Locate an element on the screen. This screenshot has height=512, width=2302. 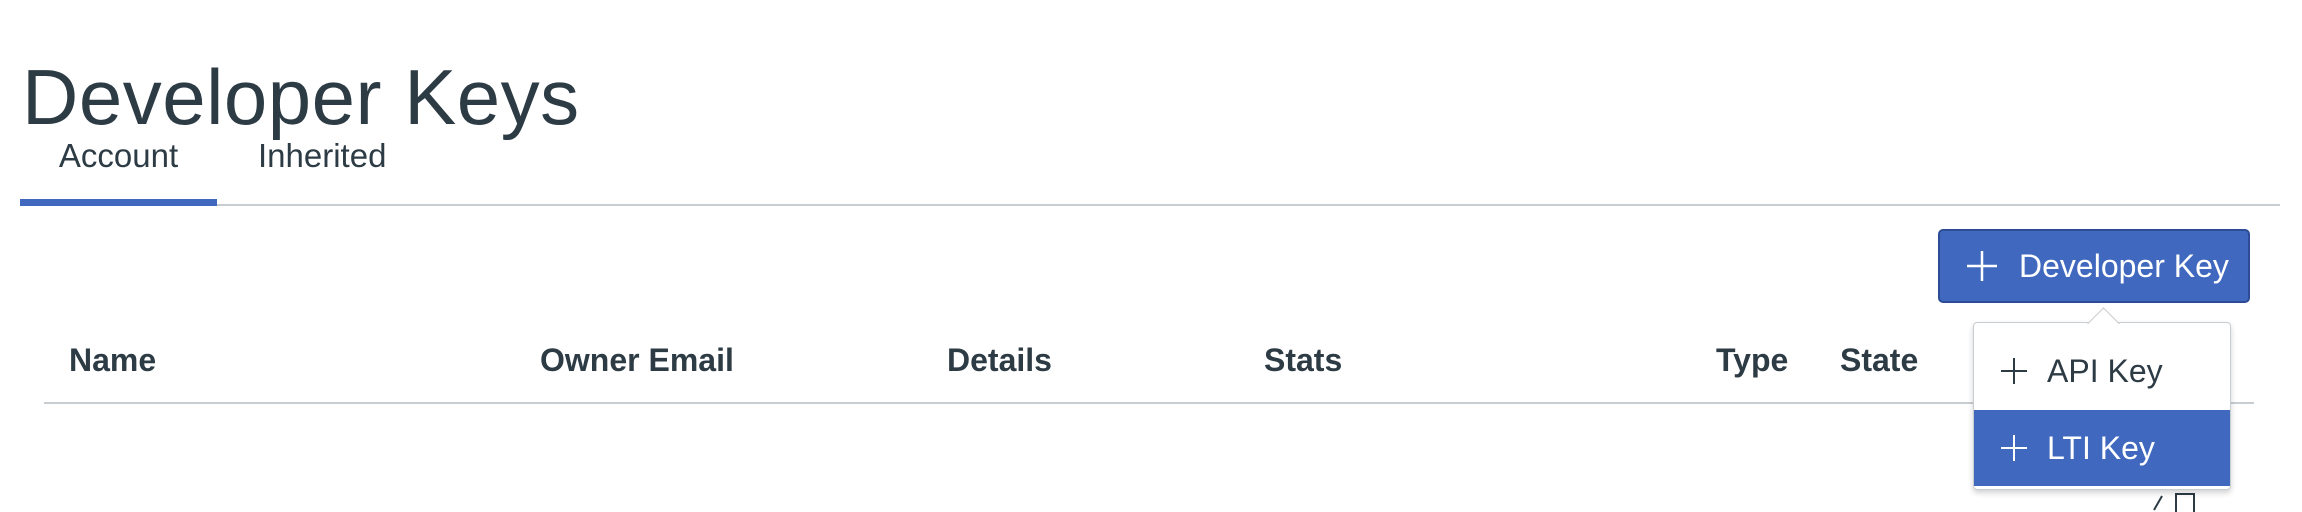
menu-item-lti-key: LTI Key is located at coordinates (2102, 448).